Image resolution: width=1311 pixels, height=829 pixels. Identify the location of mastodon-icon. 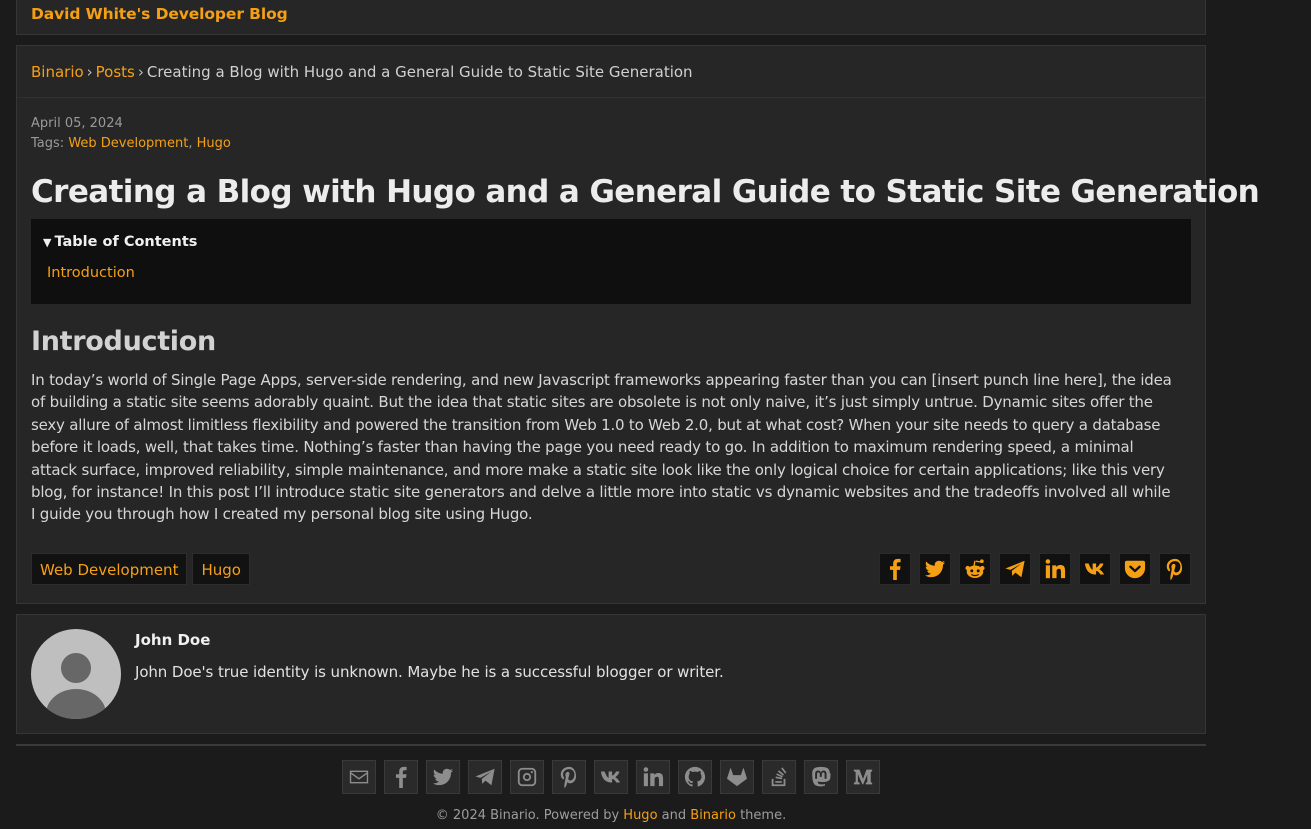
(821, 776).